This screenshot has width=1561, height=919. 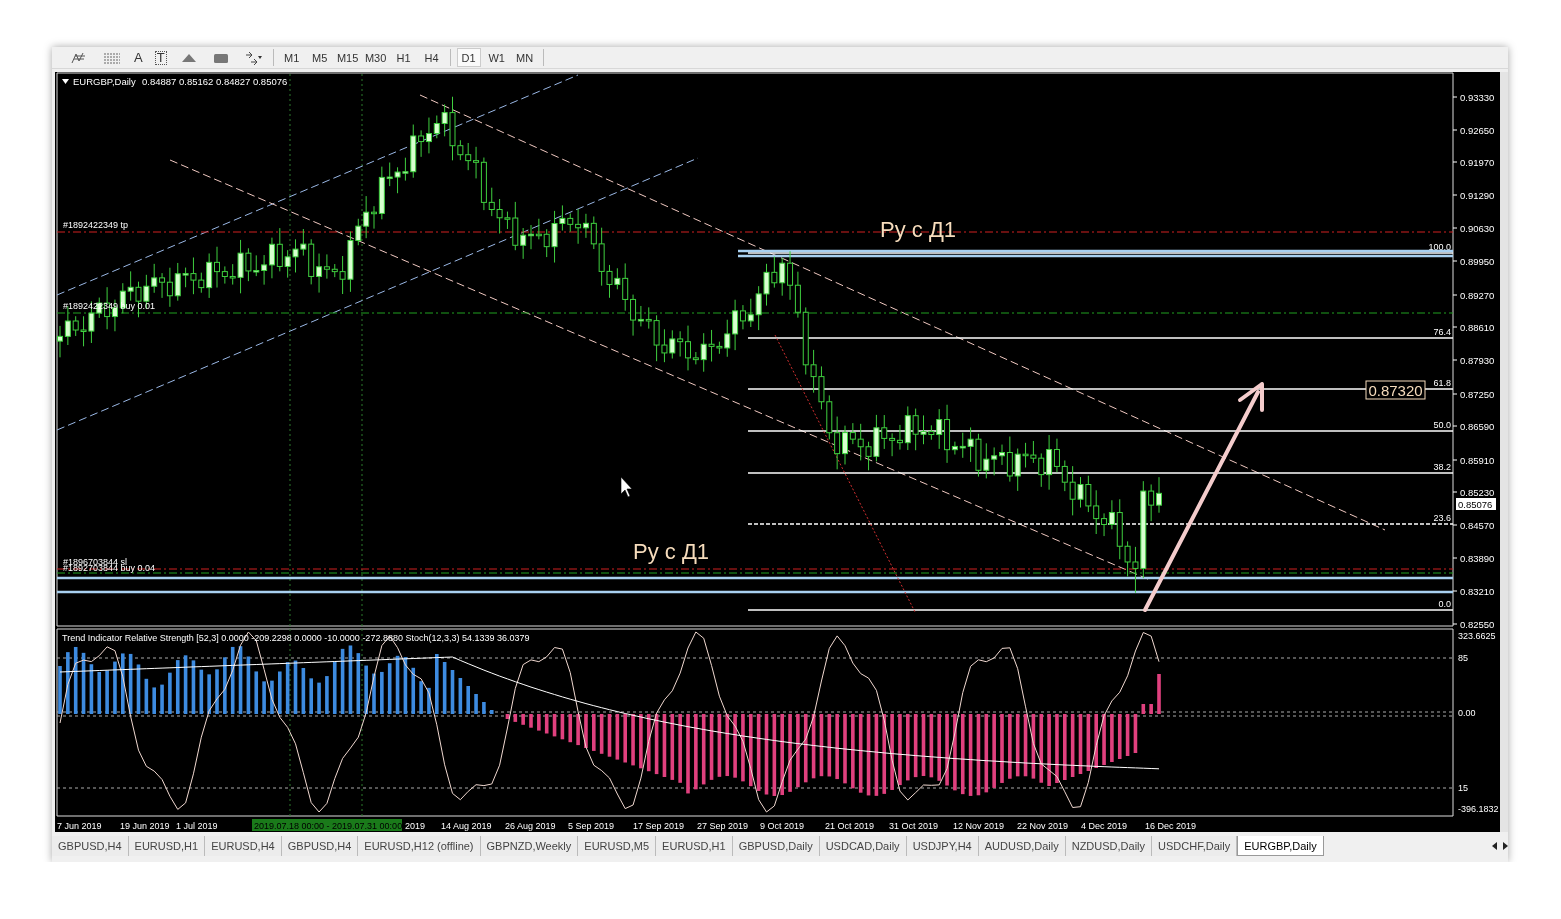 I want to click on timeframe-button: M30, so click(x=375, y=57).